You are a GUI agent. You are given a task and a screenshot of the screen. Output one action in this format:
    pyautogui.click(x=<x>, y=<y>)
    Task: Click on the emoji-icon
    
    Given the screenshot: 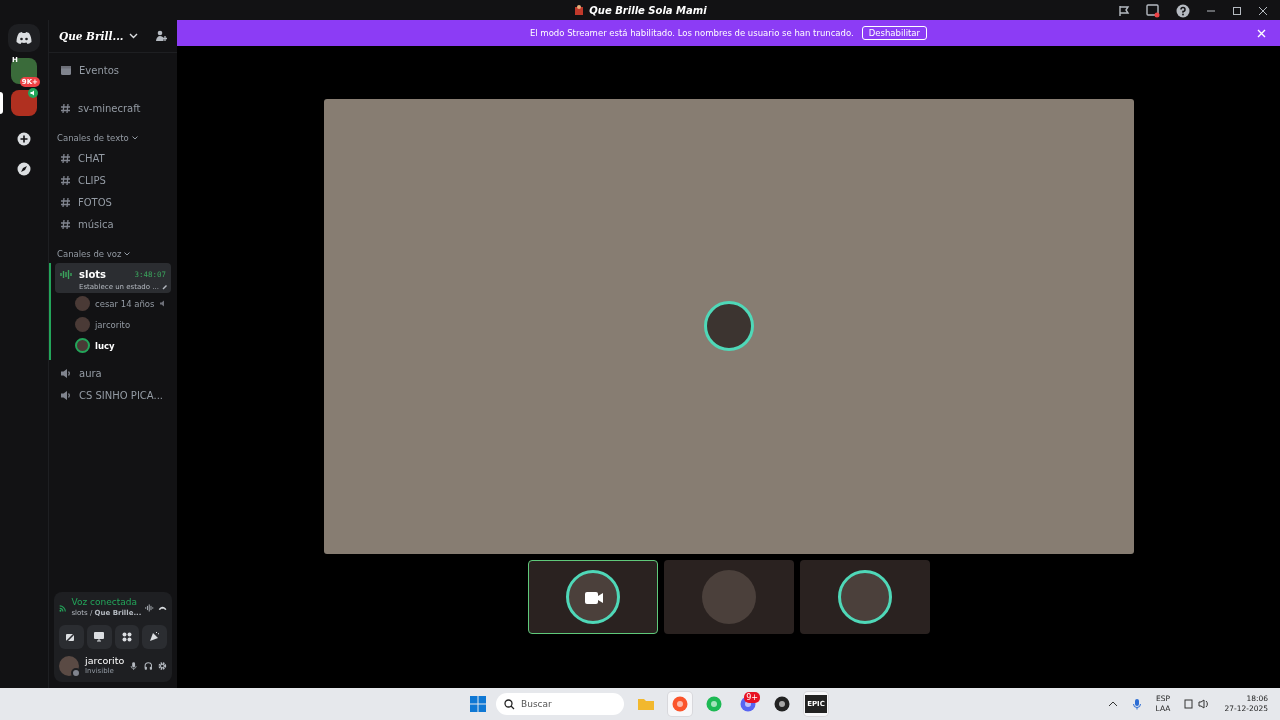 What is the action you would take?
    pyautogui.click(x=579, y=10)
    